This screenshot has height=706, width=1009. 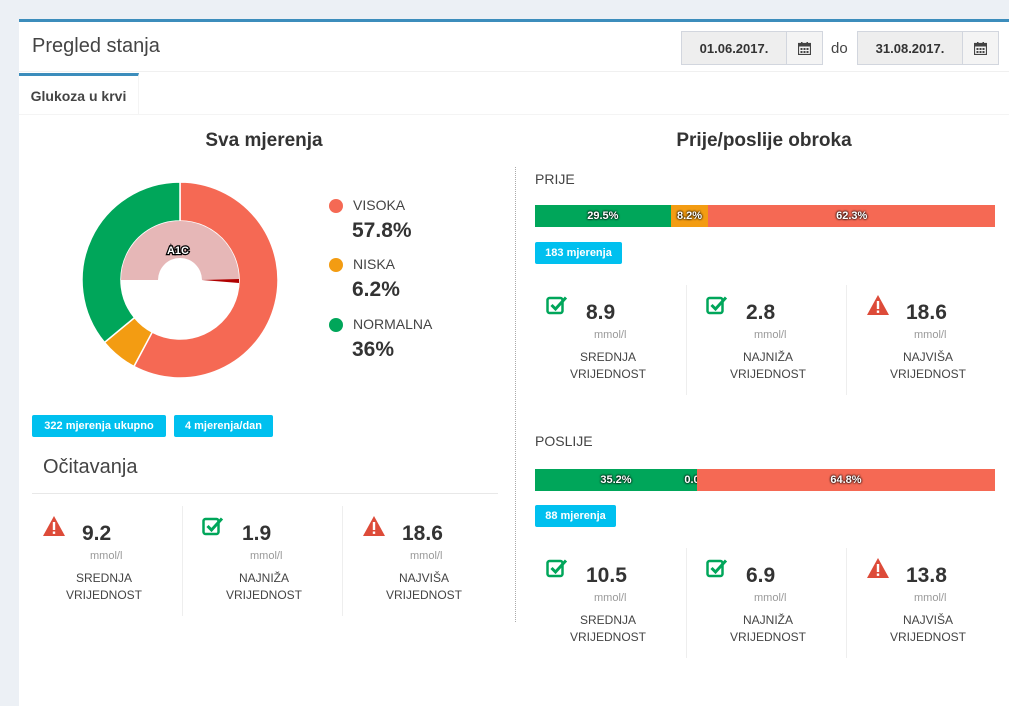 I want to click on legend-value-normalna: 36%, so click(x=373, y=349).